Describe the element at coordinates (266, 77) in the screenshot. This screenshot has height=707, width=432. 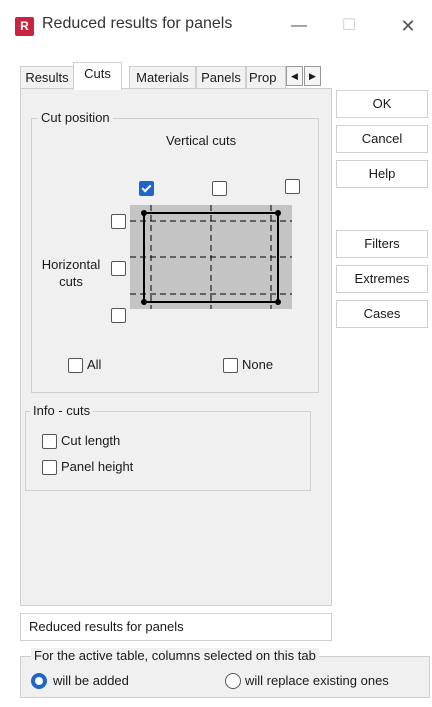
I see `tab-prop: Prop` at that location.